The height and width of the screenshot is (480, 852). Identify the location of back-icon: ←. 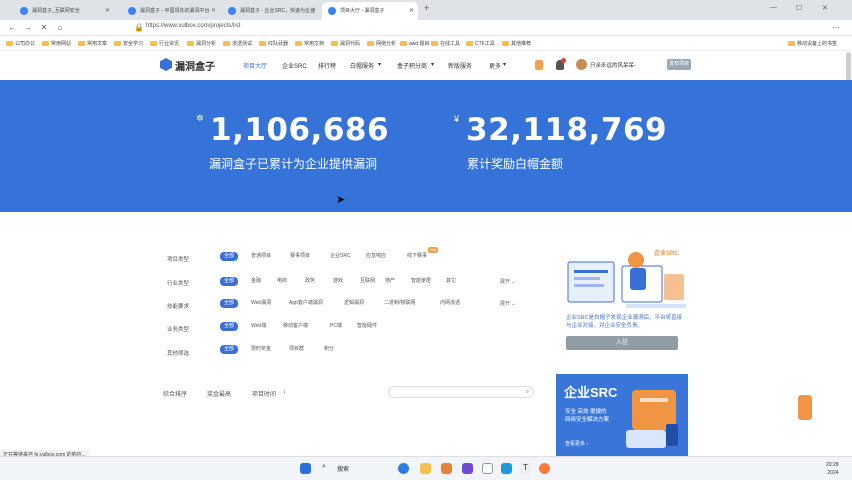
(12, 28).